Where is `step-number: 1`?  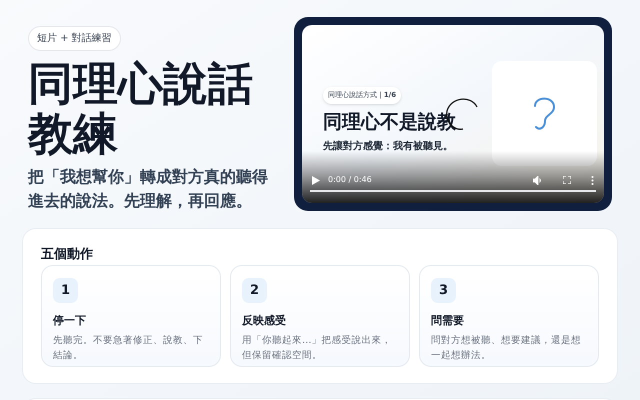 step-number: 1 is located at coordinates (65, 290).